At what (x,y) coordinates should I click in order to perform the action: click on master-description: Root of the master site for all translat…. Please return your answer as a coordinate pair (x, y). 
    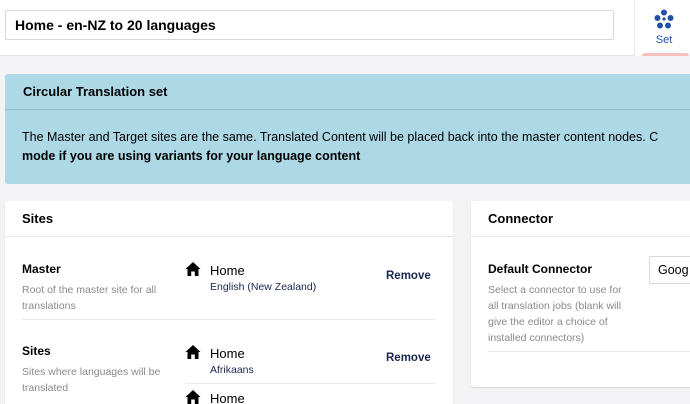
    Looking at the image, I should click on (89, 298).